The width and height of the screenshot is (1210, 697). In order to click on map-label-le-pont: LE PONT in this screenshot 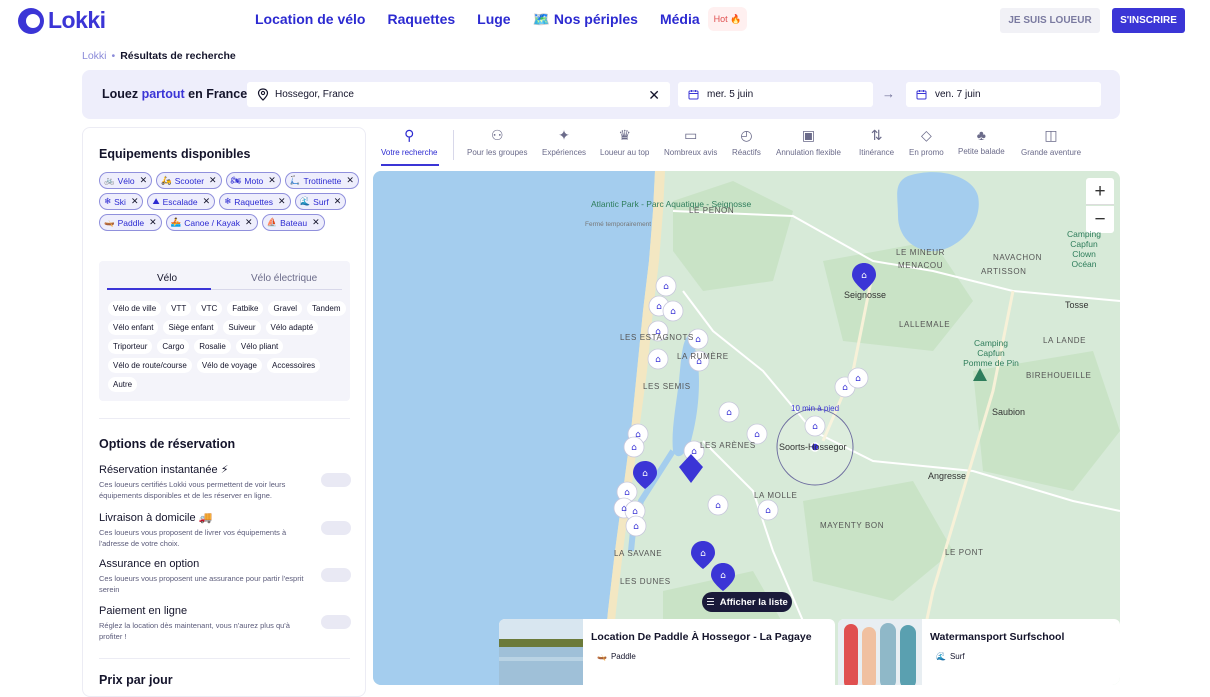, I will do `click(964, 552)`.